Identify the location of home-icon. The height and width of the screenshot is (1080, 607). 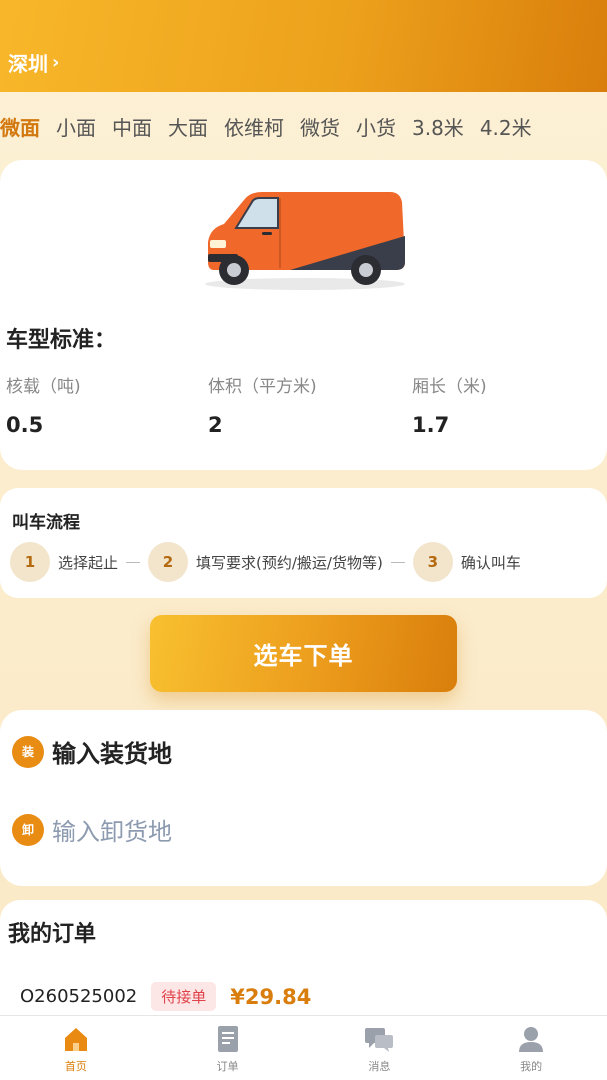
(76, 1039).